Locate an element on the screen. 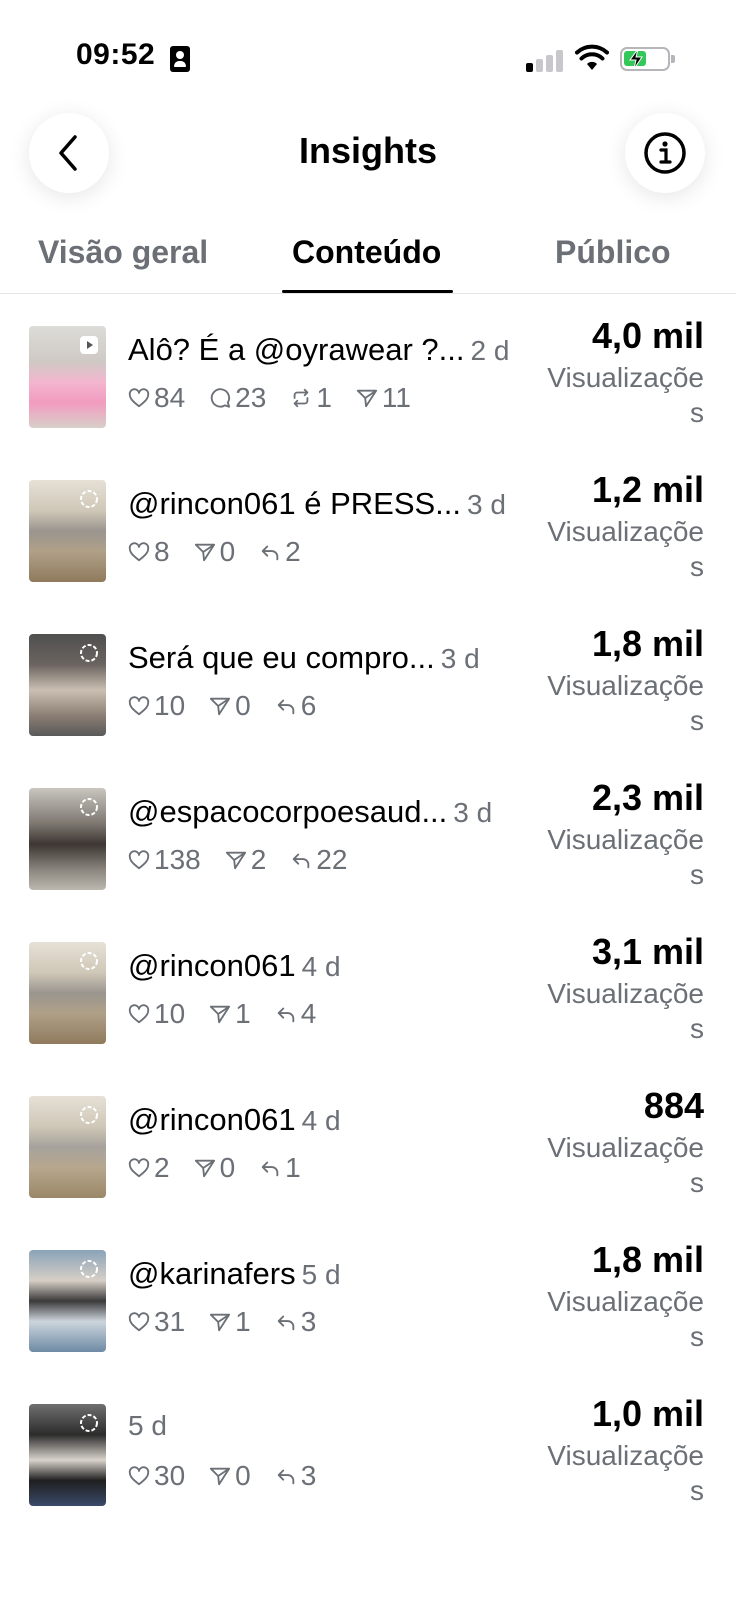 The image size is (736, 1600). wifi-icon is located at coordinates (592, 57).